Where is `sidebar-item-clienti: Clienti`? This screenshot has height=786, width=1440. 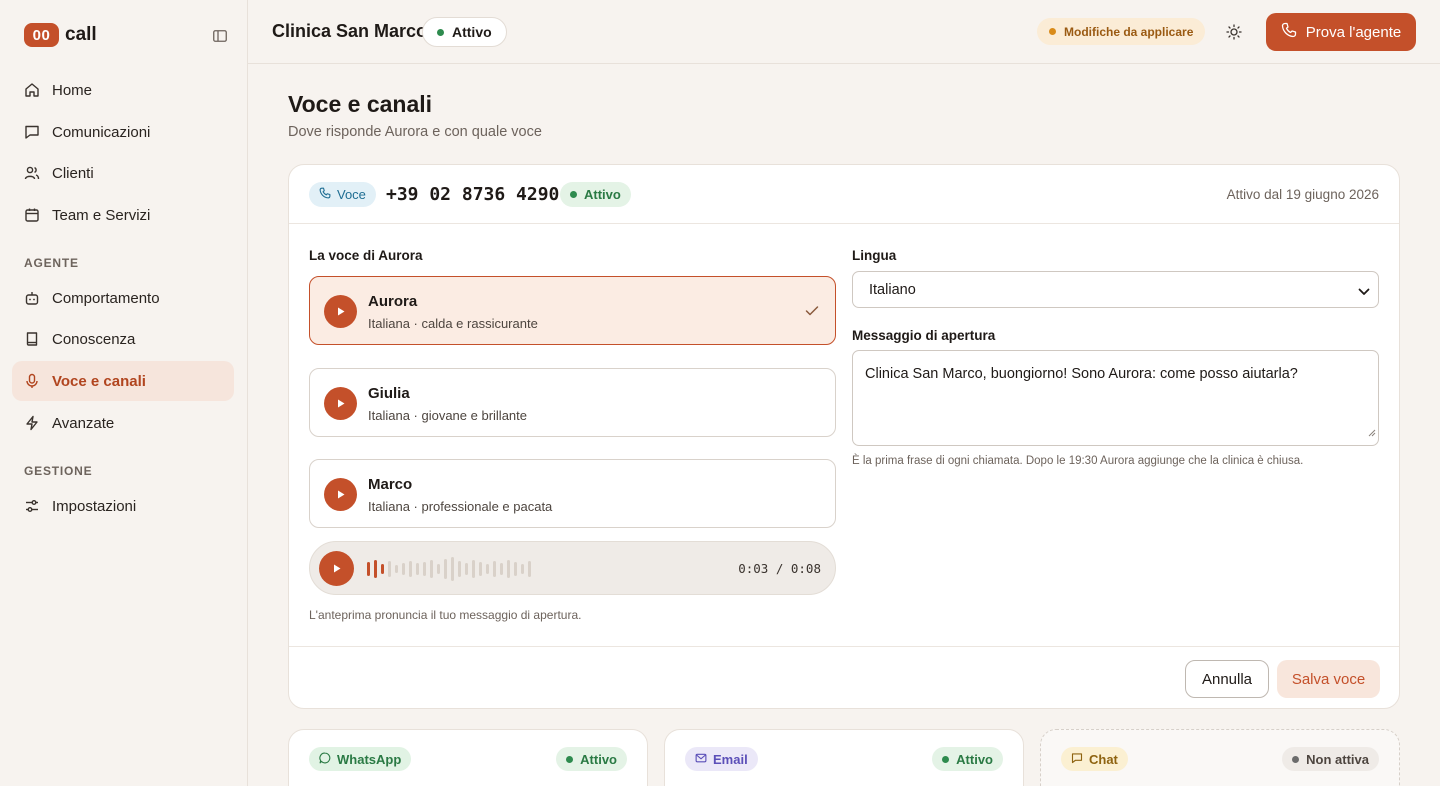 sidebar-item-clienti: Clienti is located at coordinates (123, 173).